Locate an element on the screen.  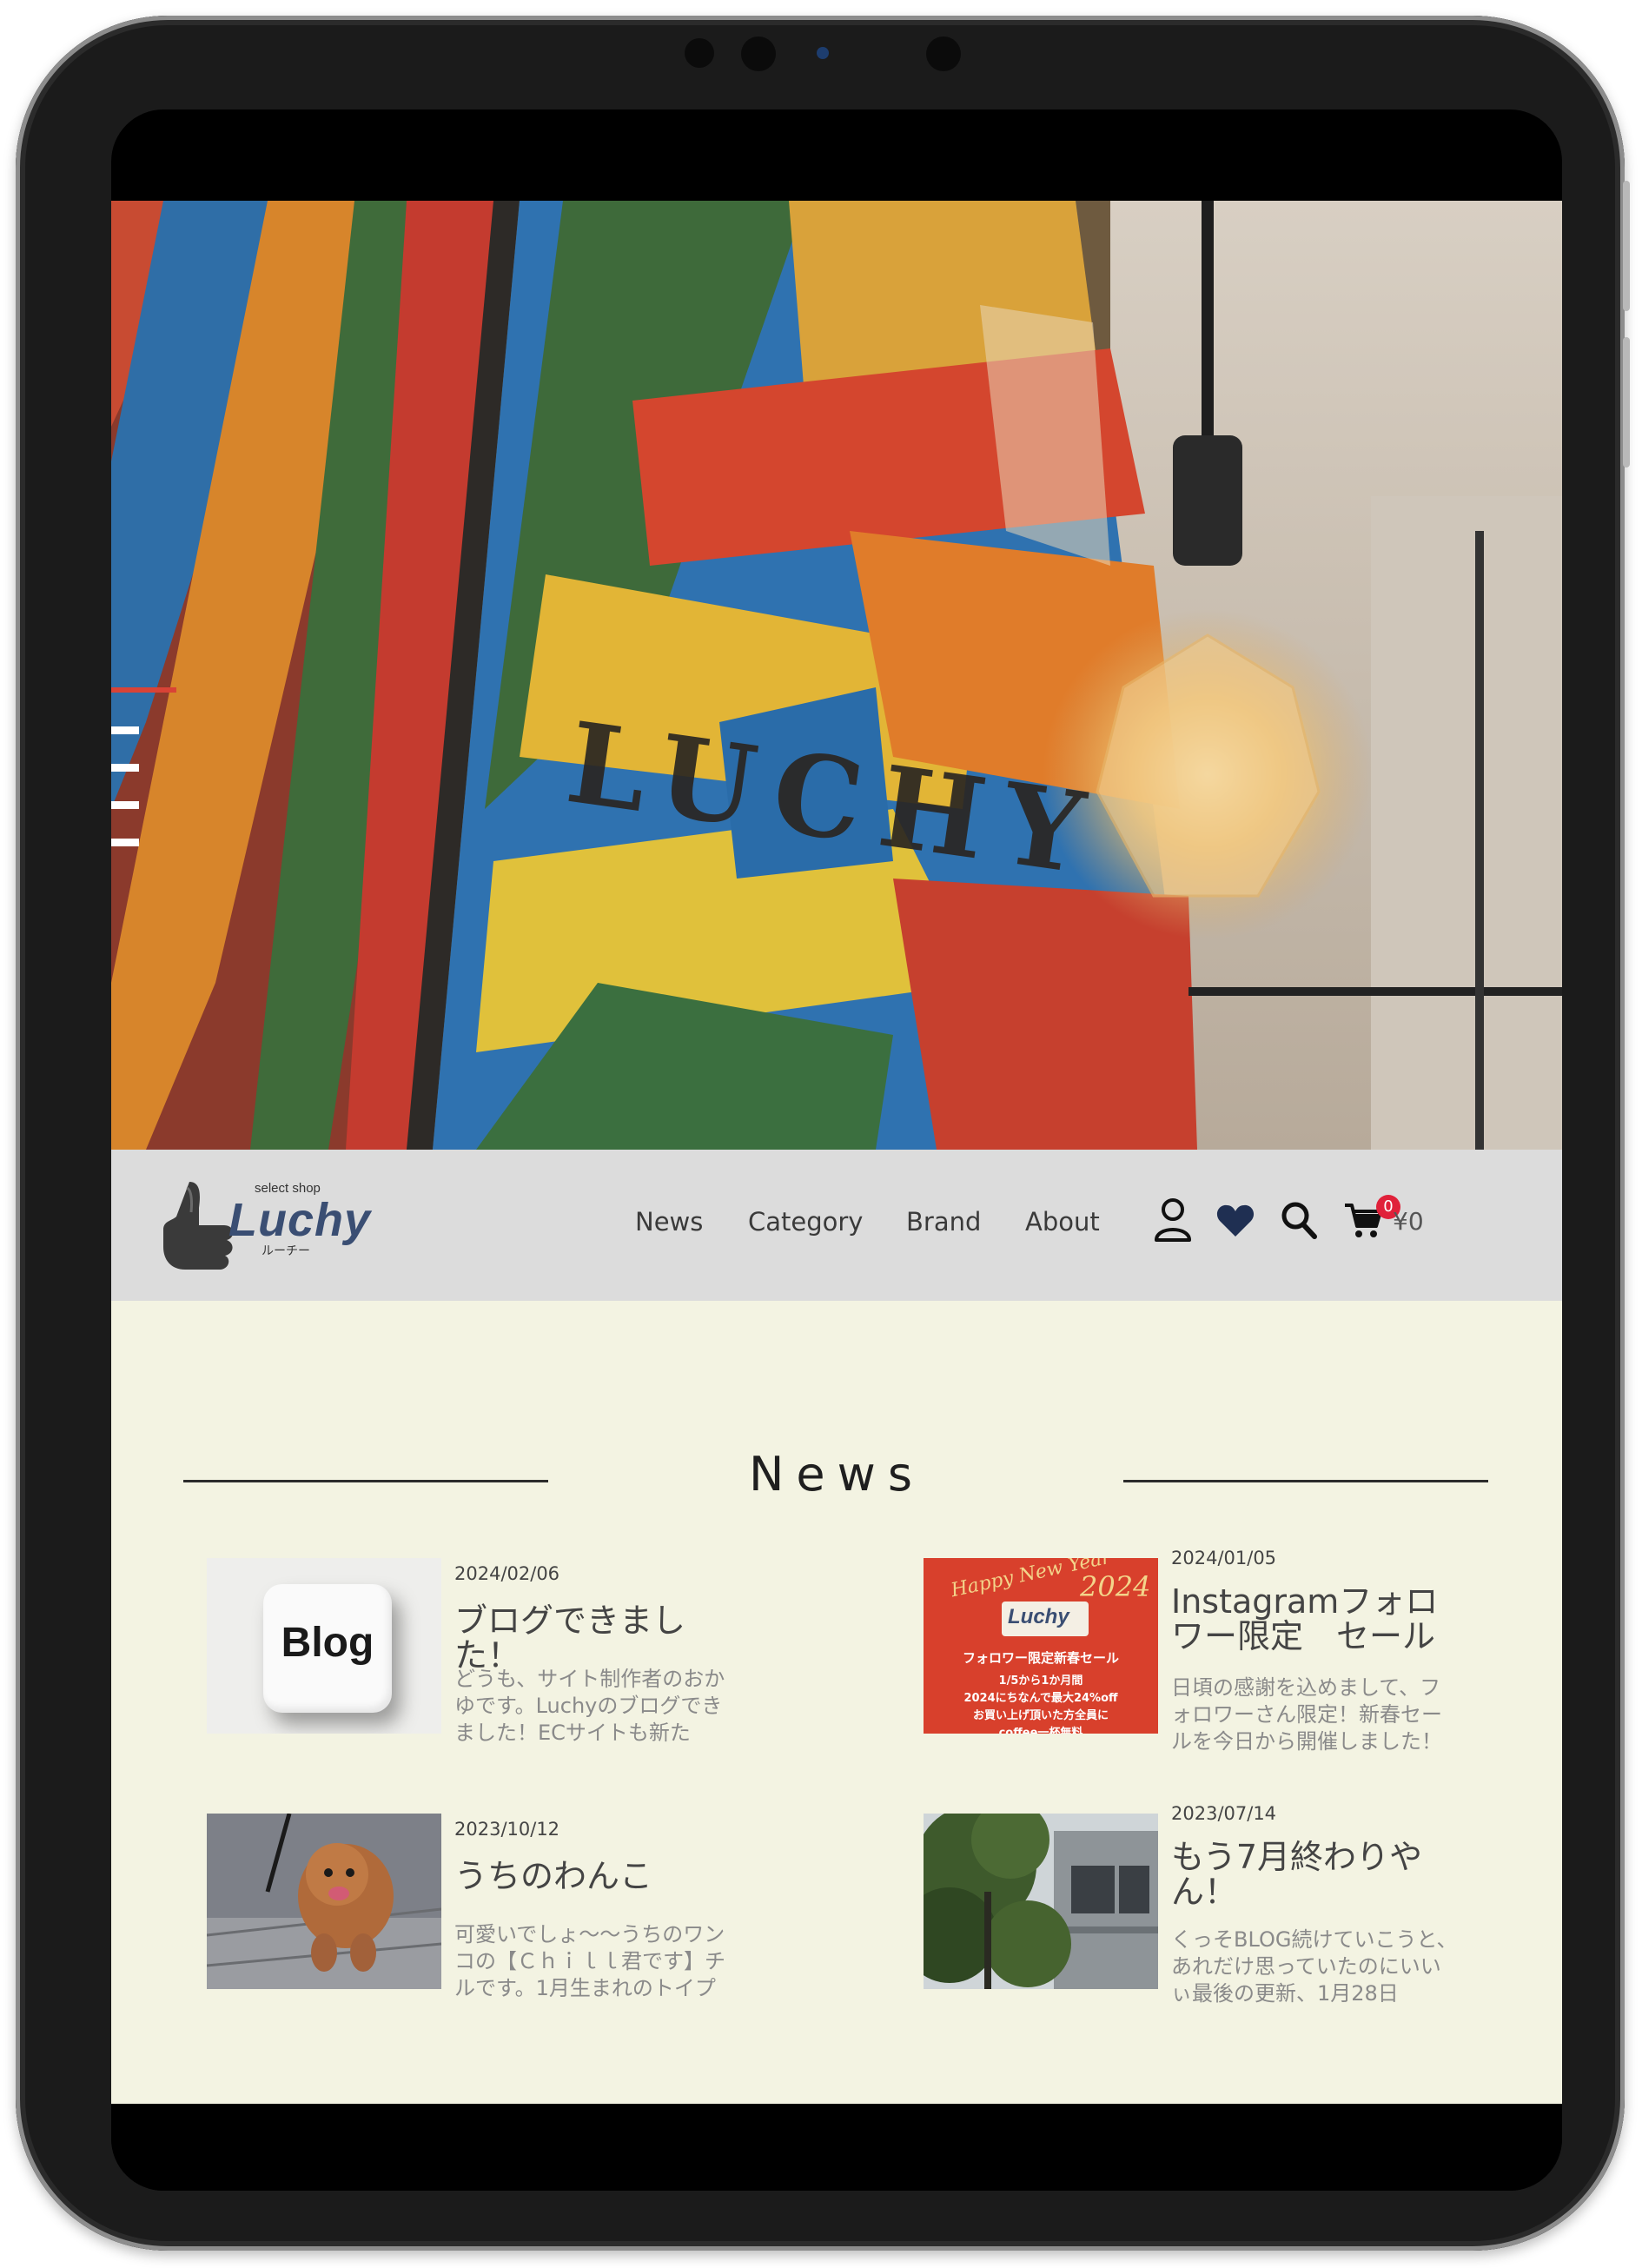
dog-photo is located at coordinates (324, 1901).